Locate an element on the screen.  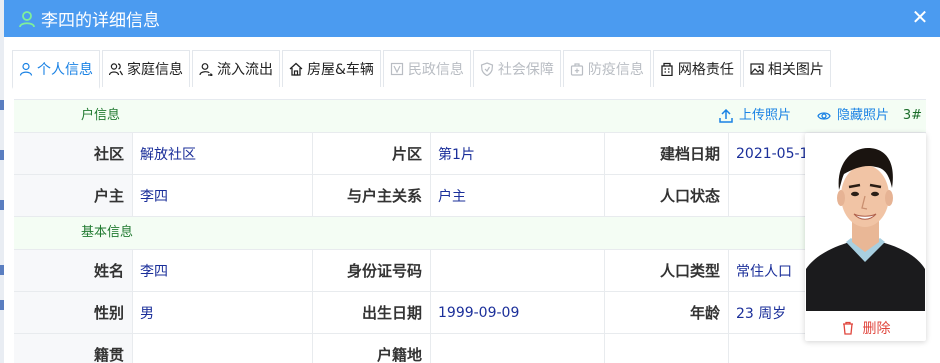
field-label: 户籍地 is located at coordinates (399, 354).